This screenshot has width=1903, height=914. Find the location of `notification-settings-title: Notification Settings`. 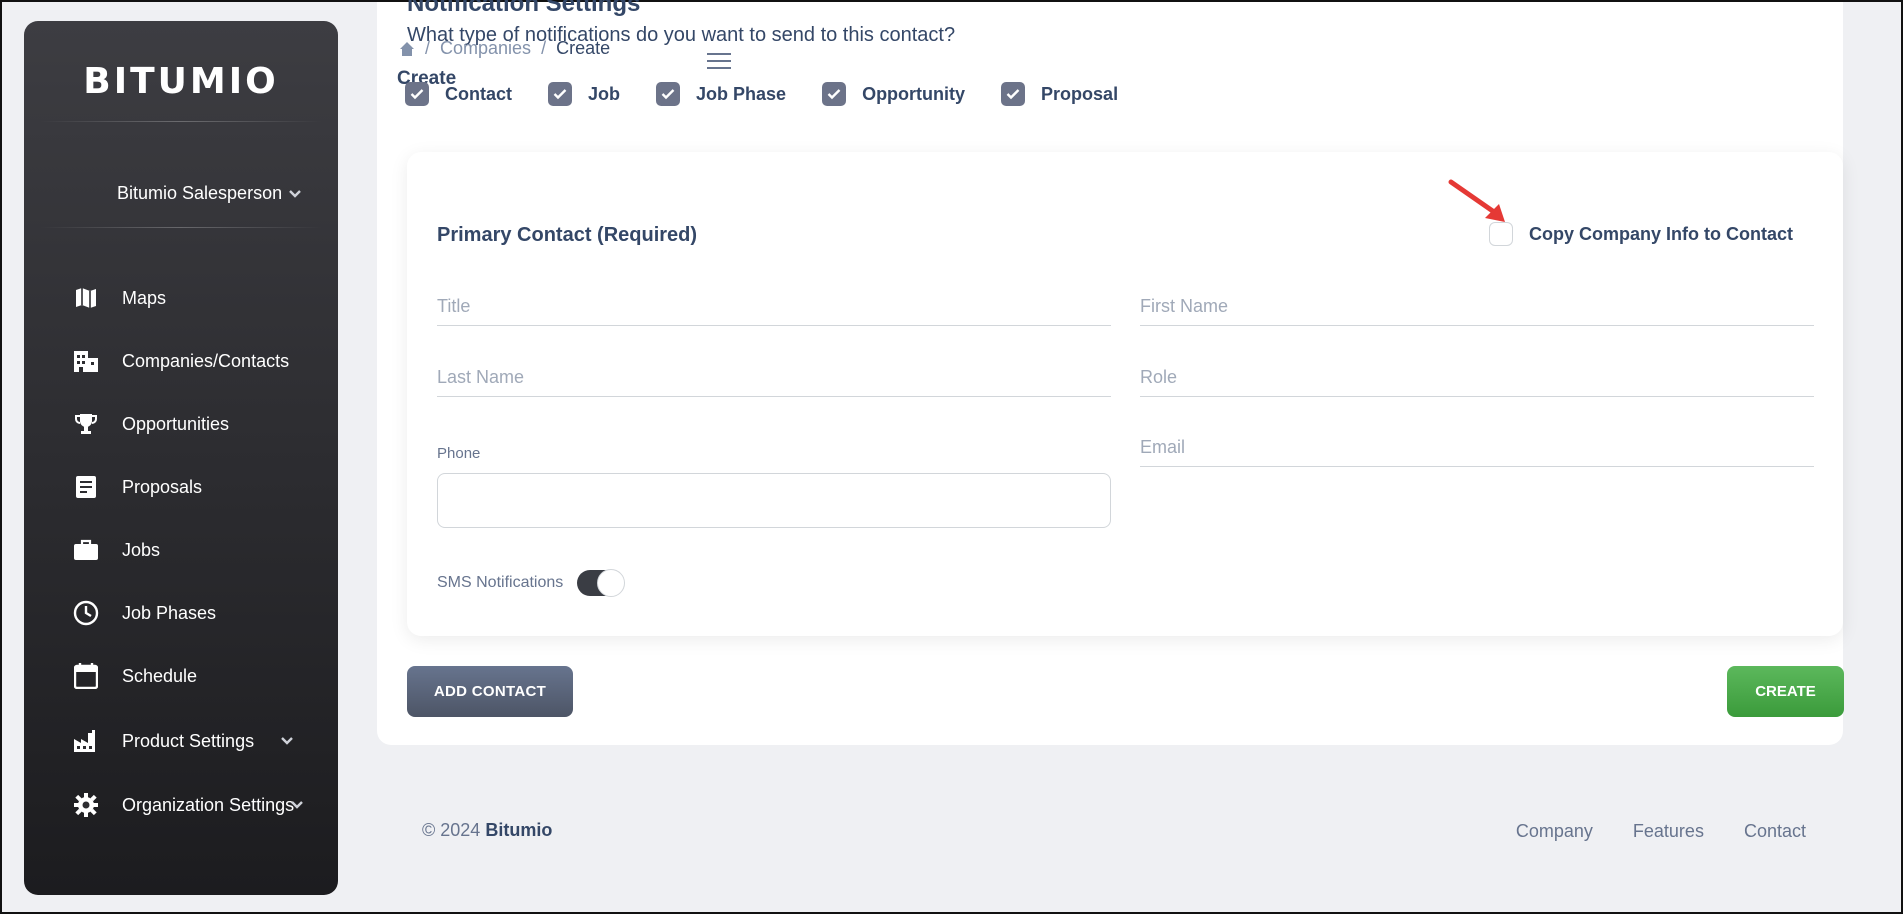

notification-settings-title: Notification Settings is located at coordinates (524, 8).